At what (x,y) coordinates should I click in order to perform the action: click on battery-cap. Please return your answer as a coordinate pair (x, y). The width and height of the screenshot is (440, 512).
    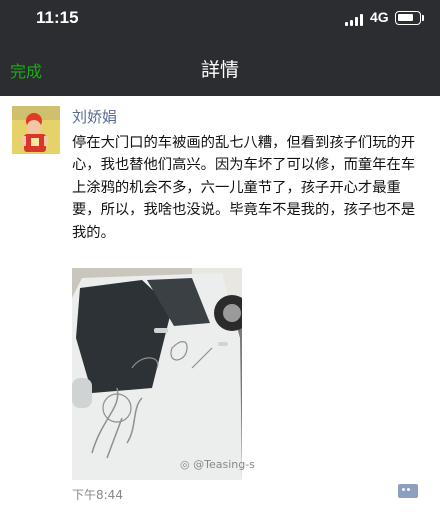
    Looking at the image, I should click on (423, 18).